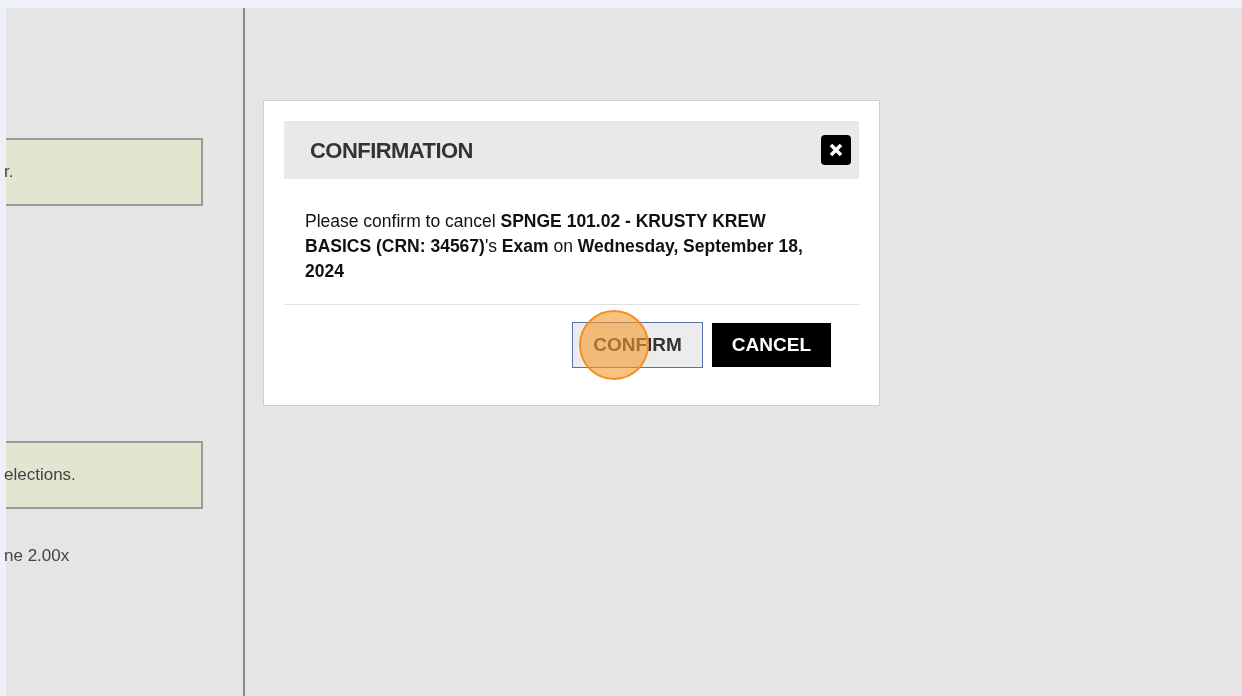 This screenshot has height=696, width=1242. Describe the element at coordinates (40, 475) in the screenshot. I see `notice-text: elections.` at that location.